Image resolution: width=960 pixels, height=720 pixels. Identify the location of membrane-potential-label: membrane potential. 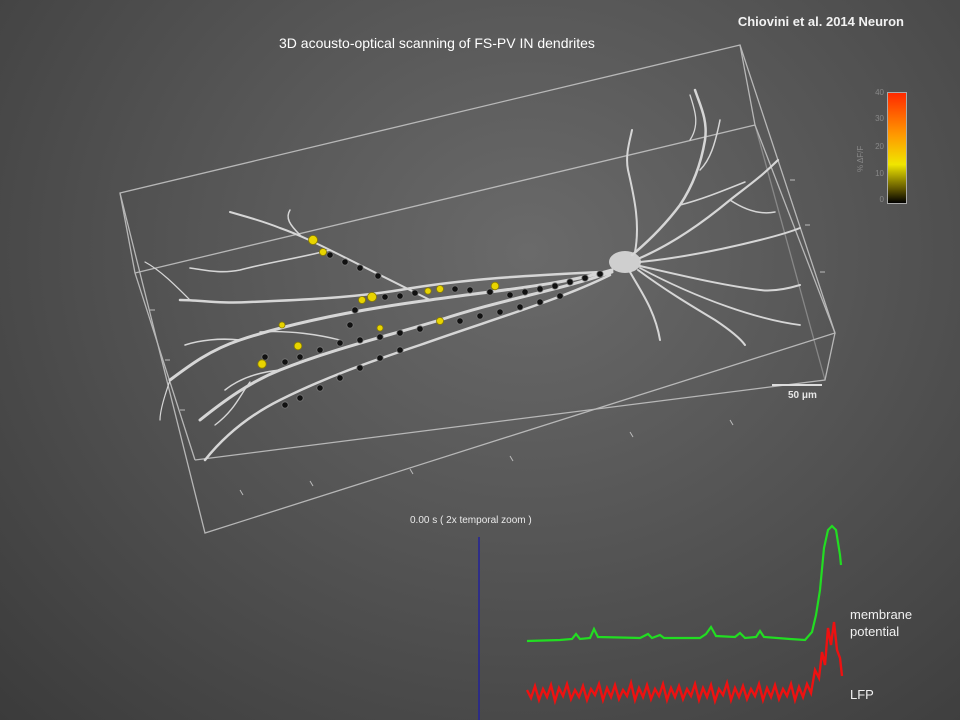
(881, 623).